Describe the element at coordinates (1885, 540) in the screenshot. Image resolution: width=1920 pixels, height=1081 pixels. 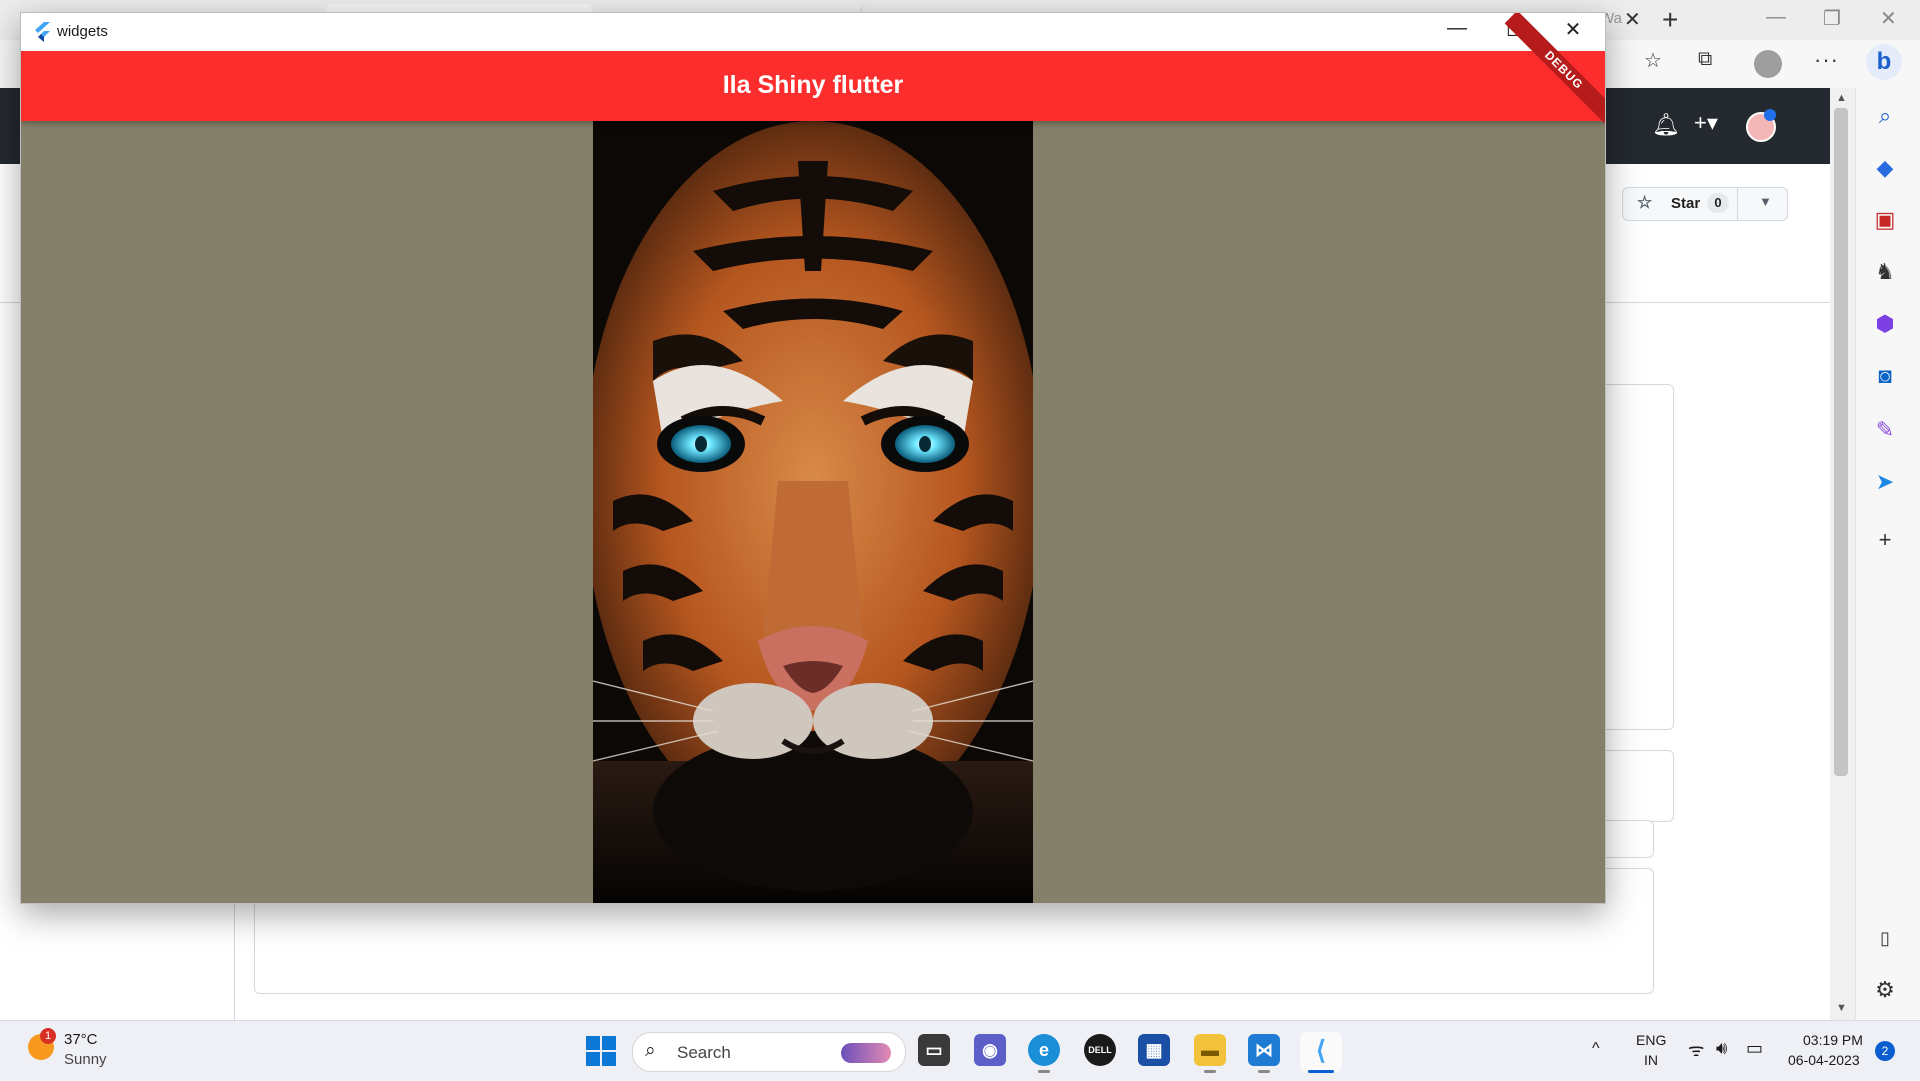
I see `add-icon: +` at that location.